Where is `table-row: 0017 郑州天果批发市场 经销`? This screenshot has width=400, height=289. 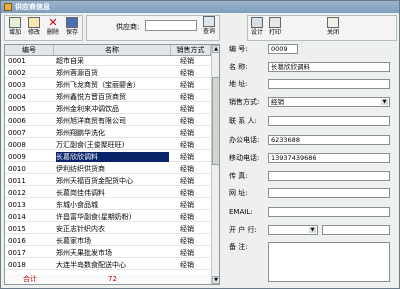 table-row: 0017 郑州天果批发市场 经销 is located at coordinates (108, 253).